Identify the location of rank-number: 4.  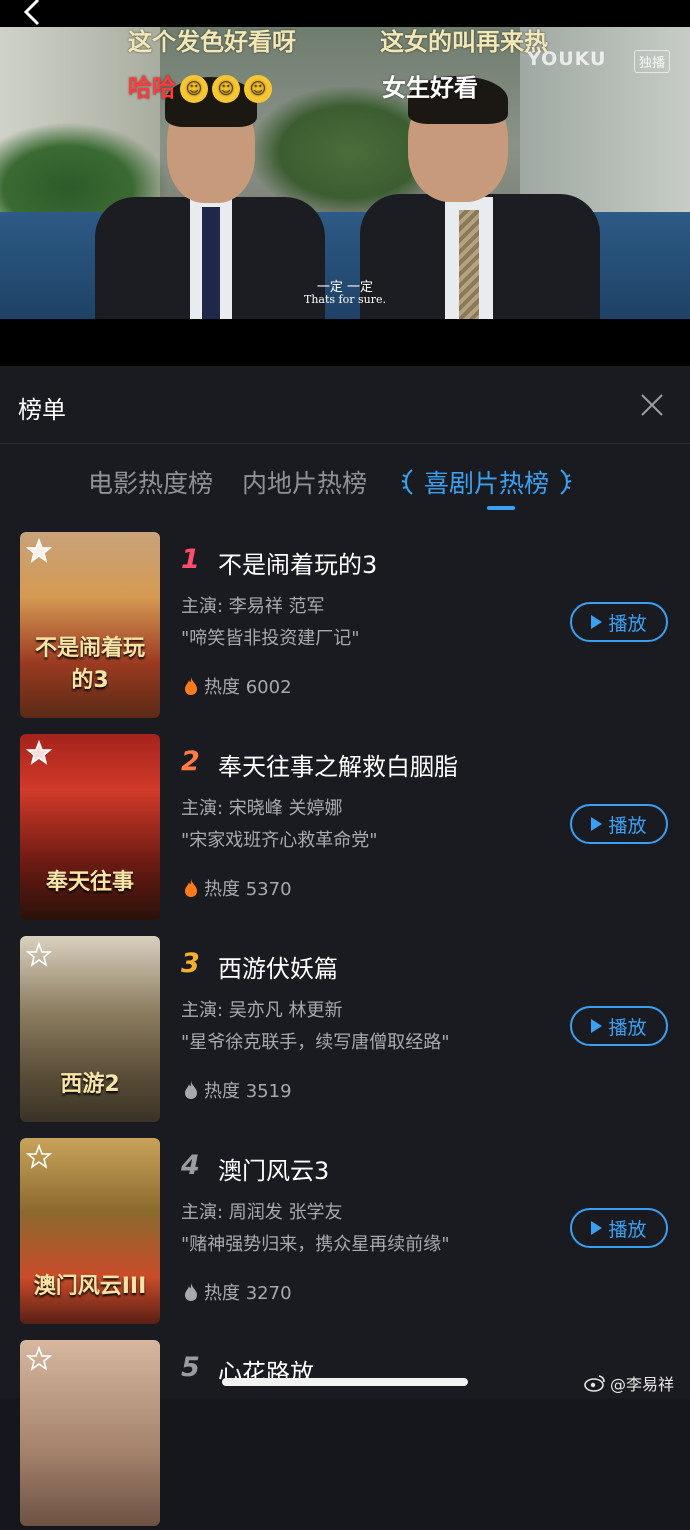
(190, 1165).